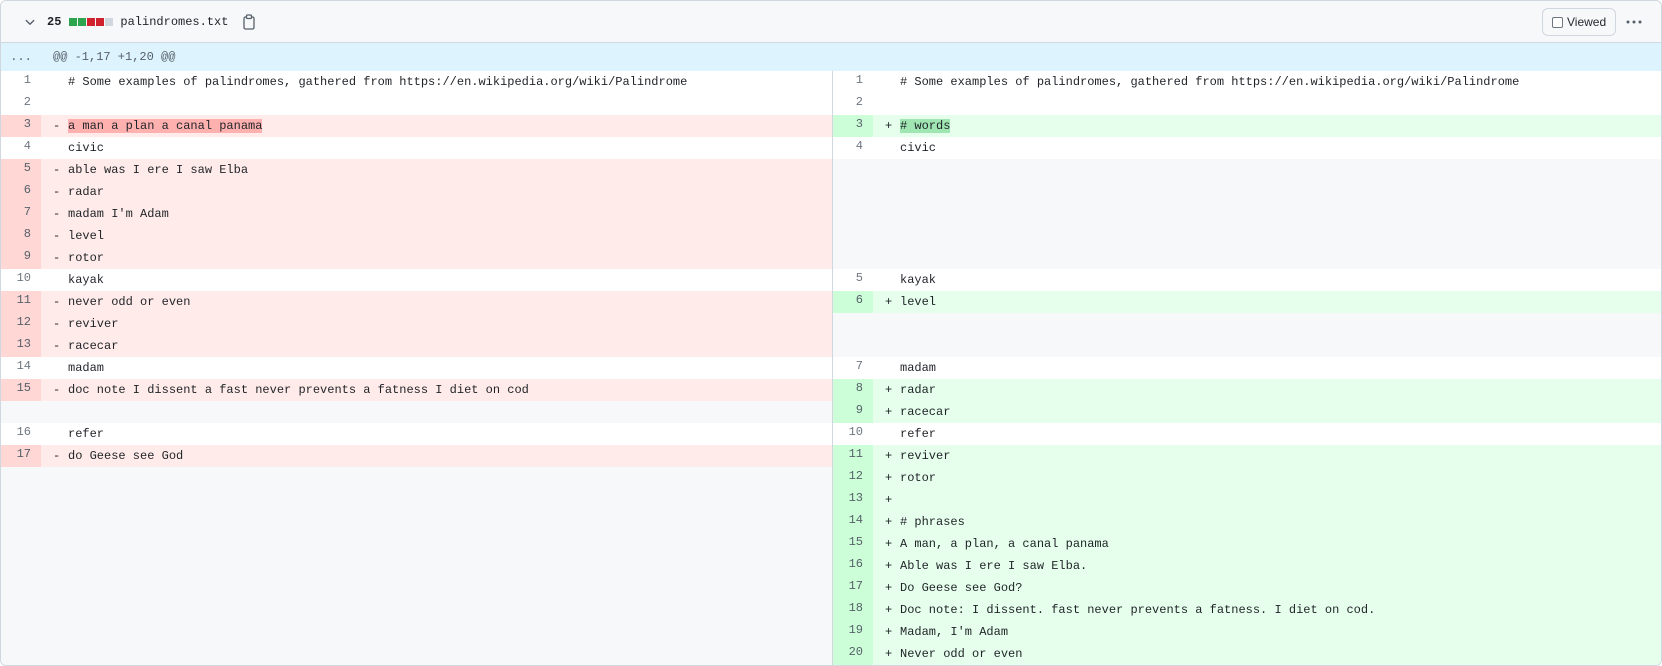  What do you see at coordinates (436, 192) in the screenshot?
I see `code-line: - radar` at bounding box center [436, 192].